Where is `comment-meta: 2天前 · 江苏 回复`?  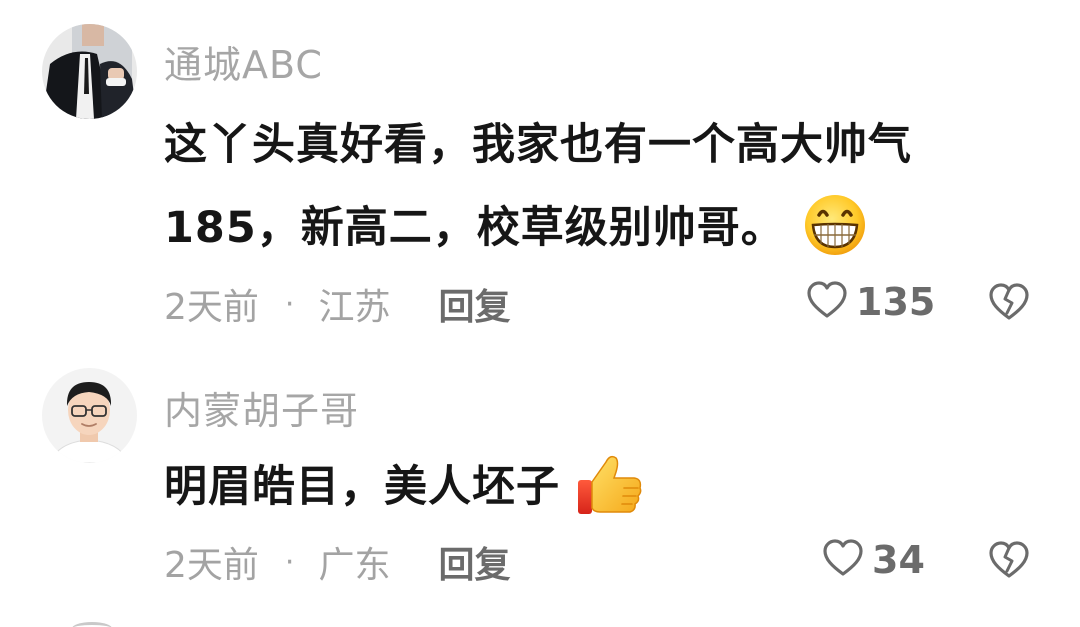 comment-meta: 2天前 · 江苏 回复 is located at coordinates (337, 304).